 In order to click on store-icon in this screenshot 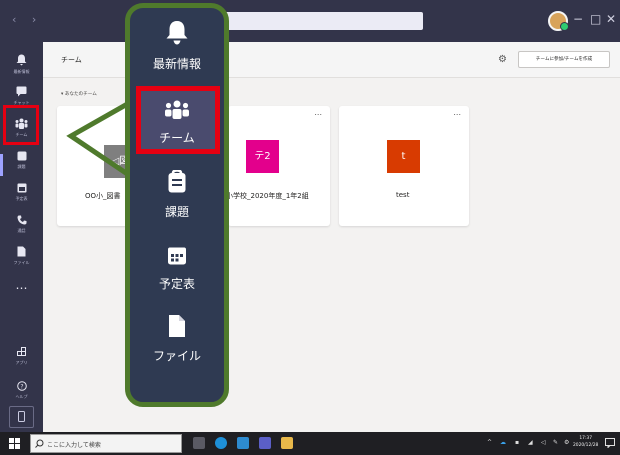, I will do `click(243, 443)`.